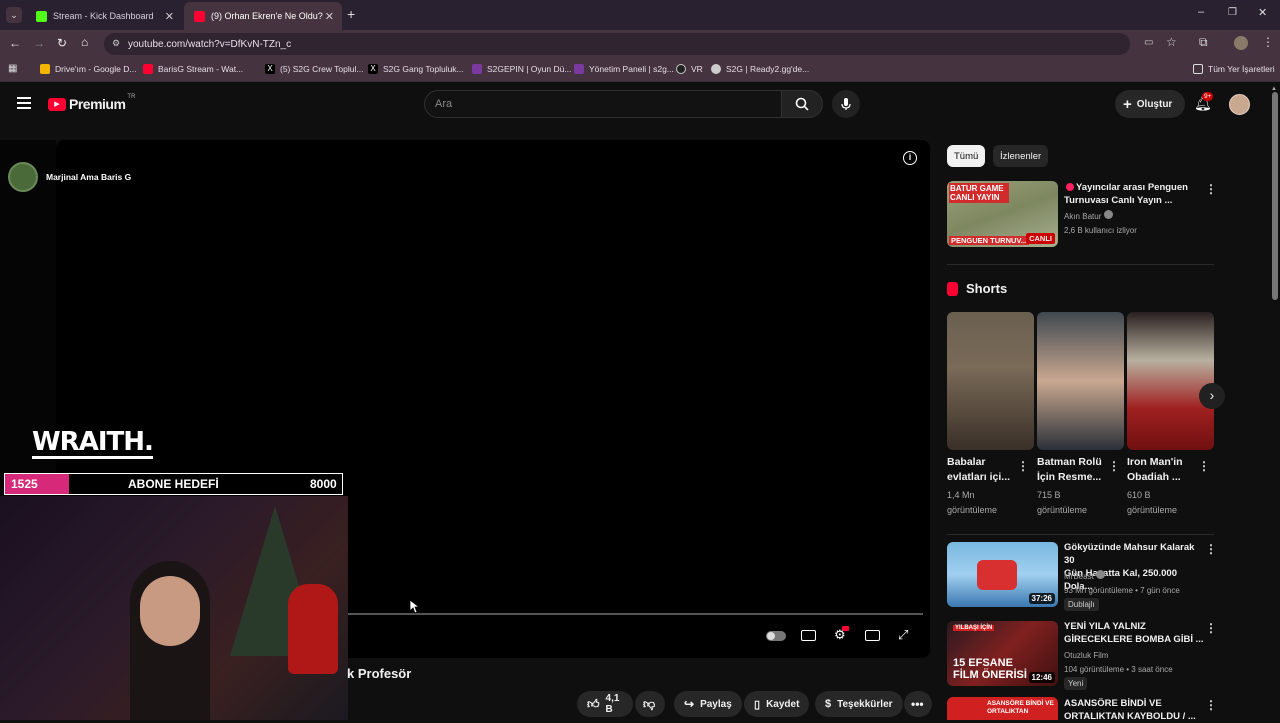 The height and width of the screenshot is (723, 1280). I want to click on settings-icon: ⚙, so click(841, 634).